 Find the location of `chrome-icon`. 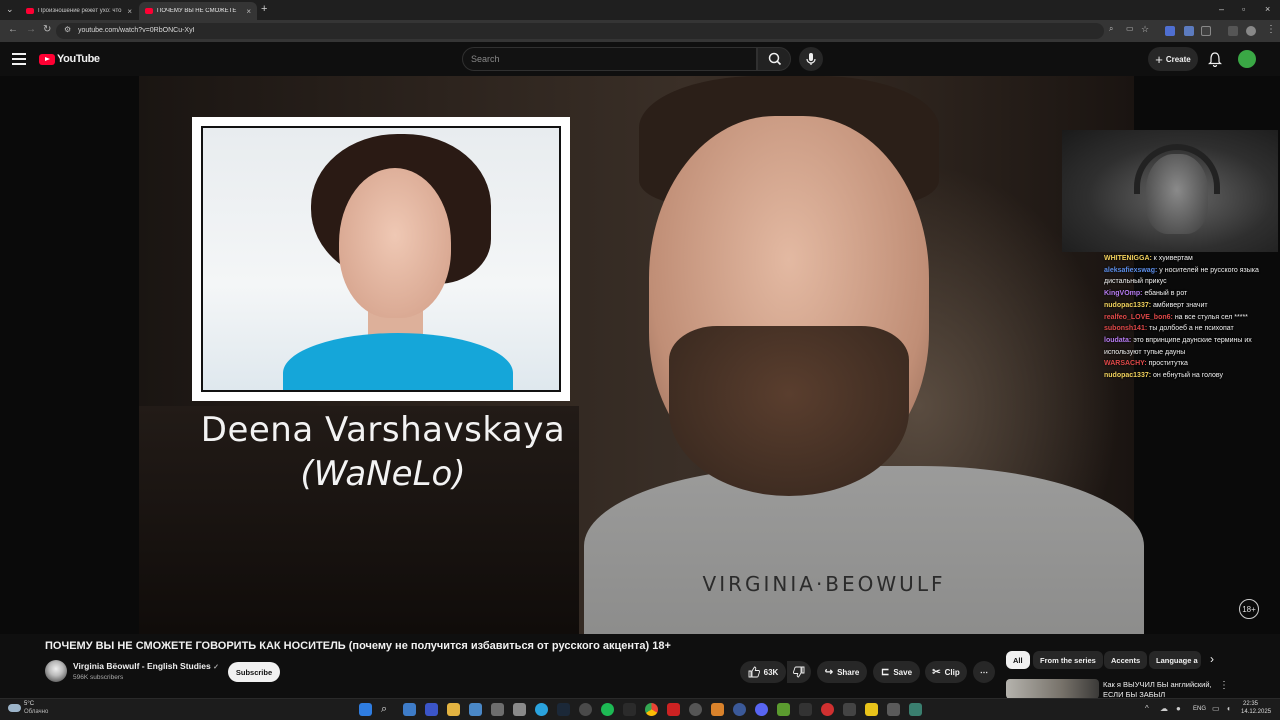

chrome-icon is located at coordinates (651, 709).